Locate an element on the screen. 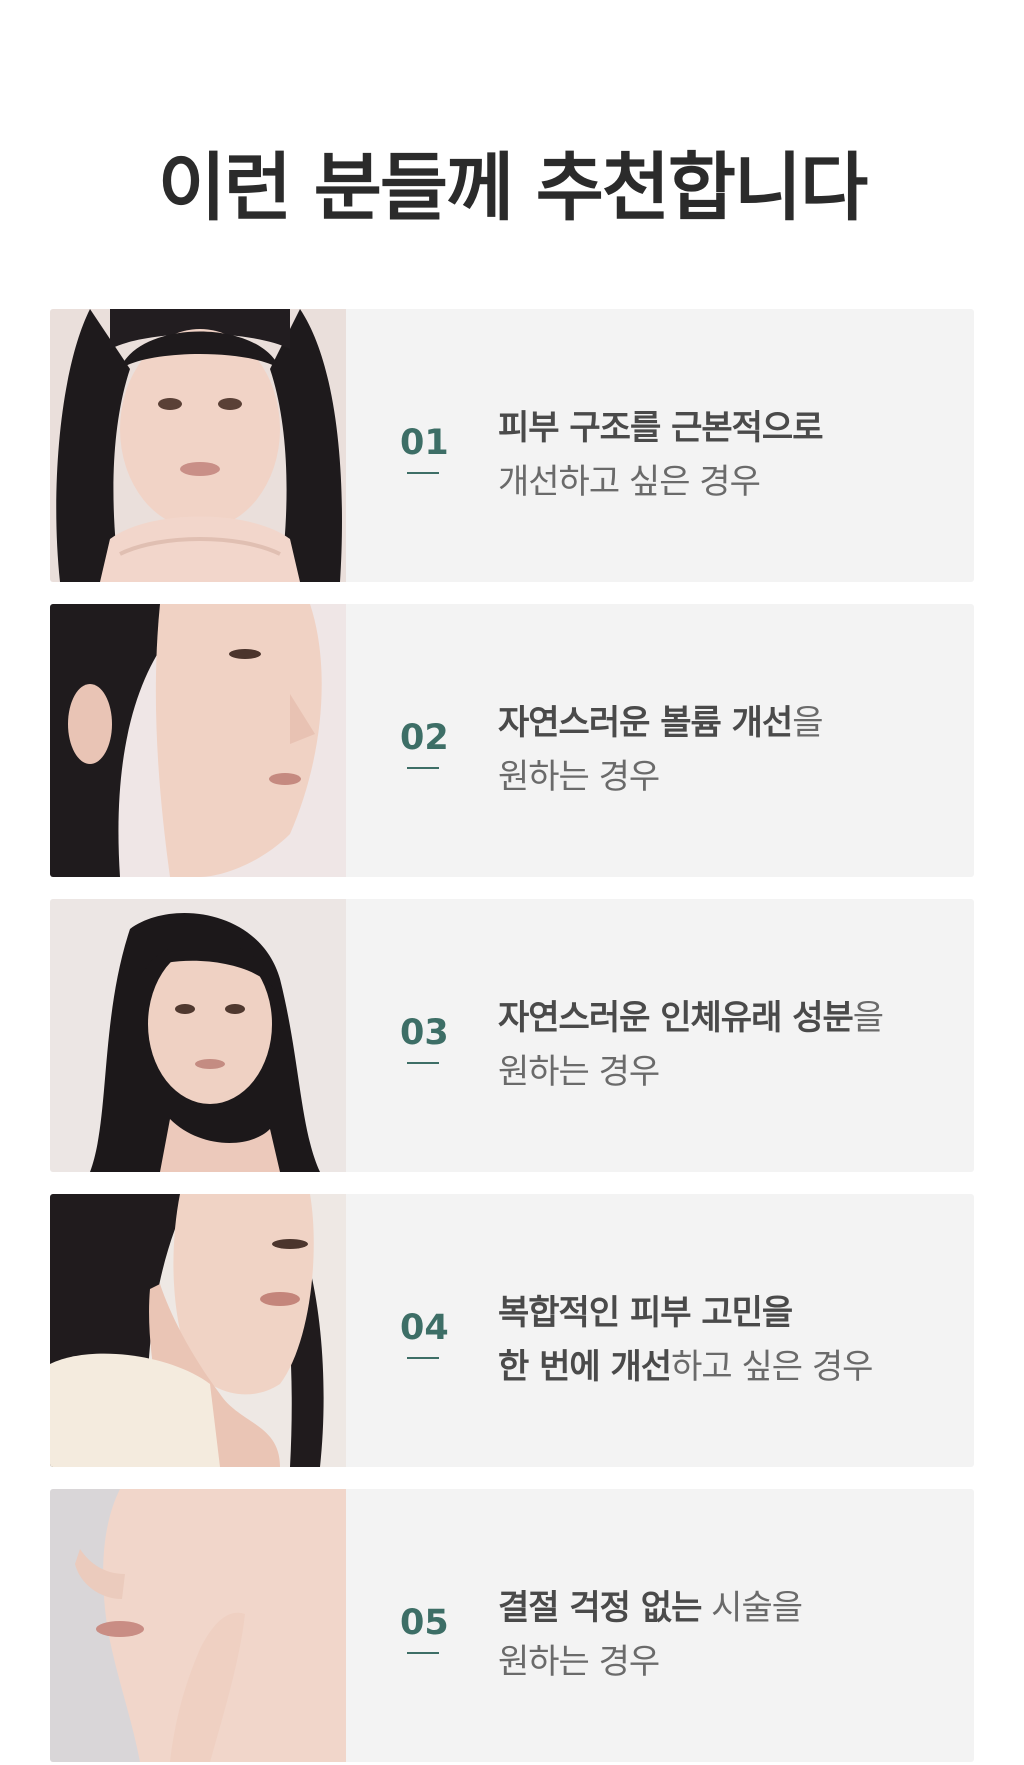 The image size is (1024, 1765). list-item: 01 피부 구조를 근본적으로 개선하고 싶은 경우 is located at coordinates (512, 445).